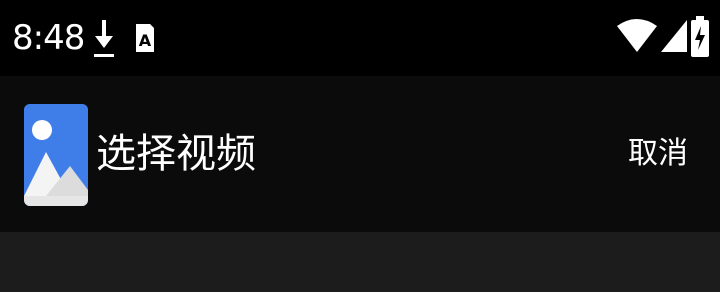  What do you see at coordinates (637, 35) in the screenshot?
I see `wifi-icon` at bounding box center [637, 35].